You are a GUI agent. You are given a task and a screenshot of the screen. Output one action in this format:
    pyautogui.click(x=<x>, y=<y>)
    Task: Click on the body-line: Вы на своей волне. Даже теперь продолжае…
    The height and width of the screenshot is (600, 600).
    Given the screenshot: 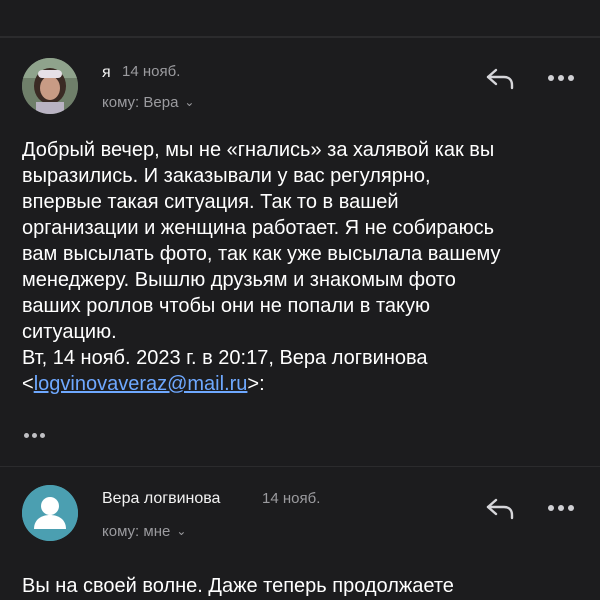 What is the action you would take?
    pyautogui.click(x=238, y=586)
    